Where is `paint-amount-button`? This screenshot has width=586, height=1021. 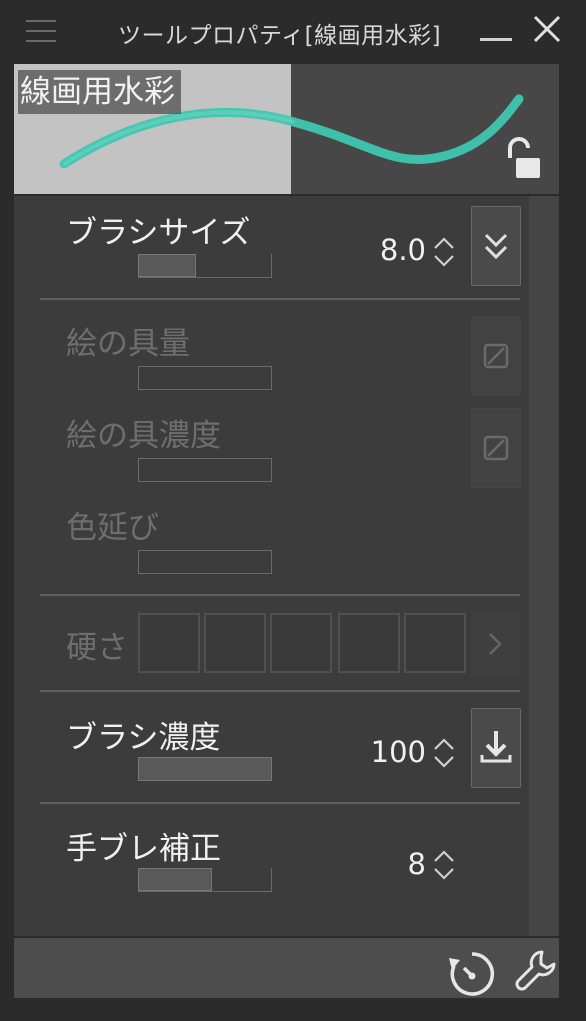
paint-amount-button is located at coordinates (496, 356).